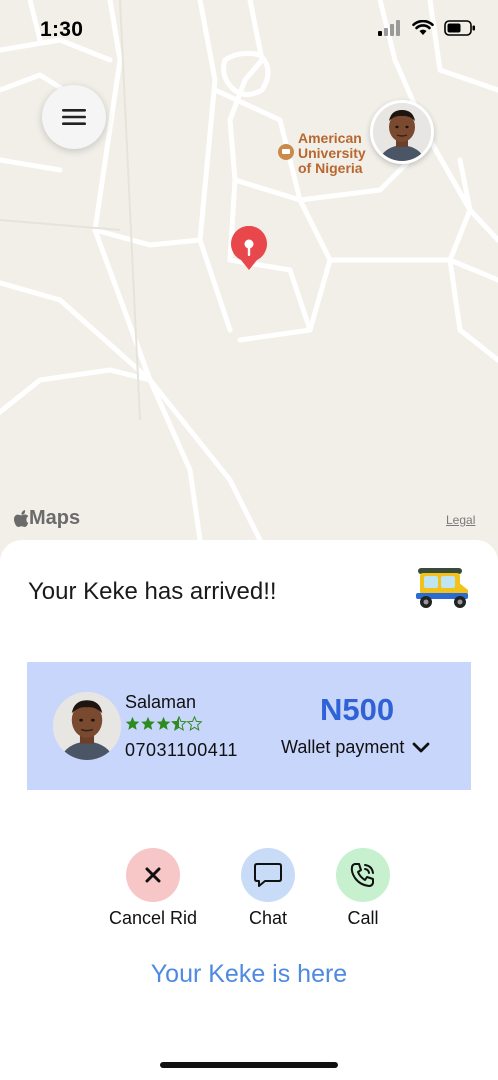  What do you see at coordinates (161, 702) in the screenshot?
I see `driver-name: Salaman` at bounding box center [161, 702].